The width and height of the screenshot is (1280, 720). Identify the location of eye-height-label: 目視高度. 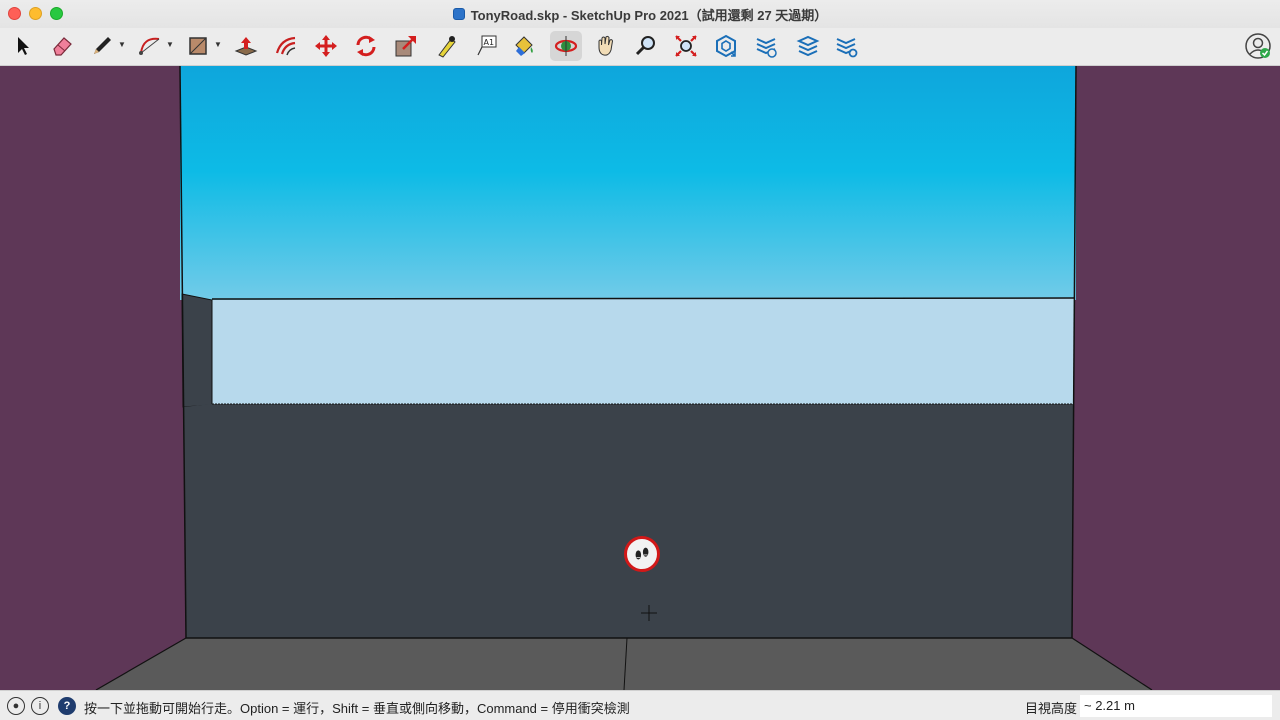
(1051, 708).